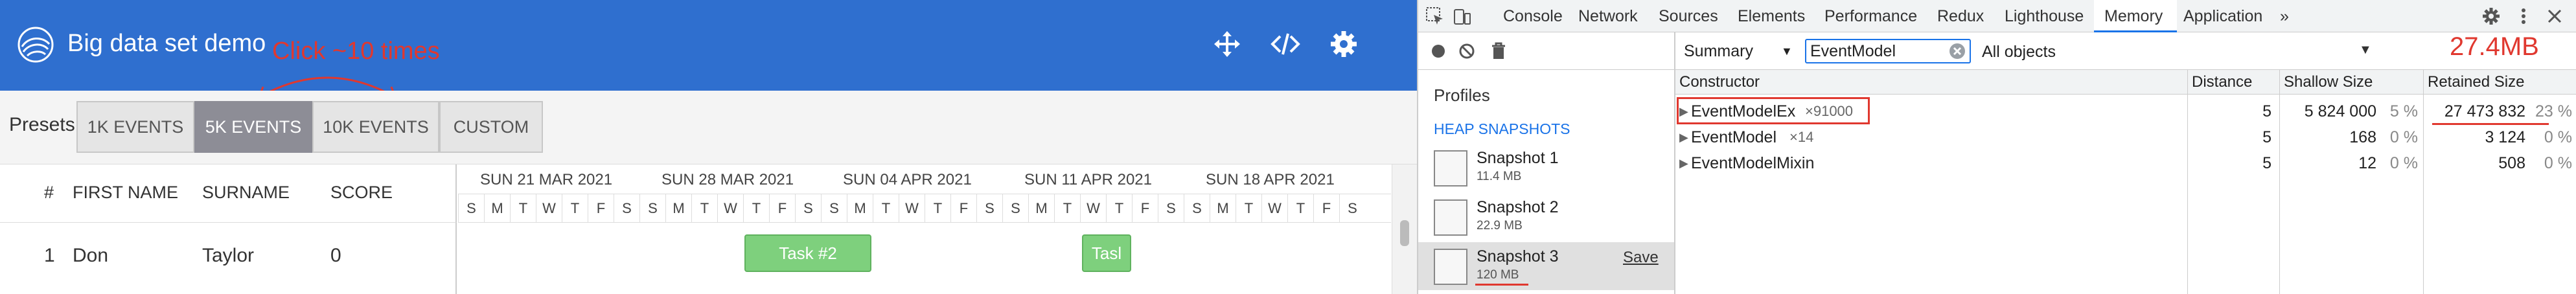 Image resolution: width=2576 pixels, height=294 pixels. I want to click on column-header-score: SCORE, so click(362, 193).